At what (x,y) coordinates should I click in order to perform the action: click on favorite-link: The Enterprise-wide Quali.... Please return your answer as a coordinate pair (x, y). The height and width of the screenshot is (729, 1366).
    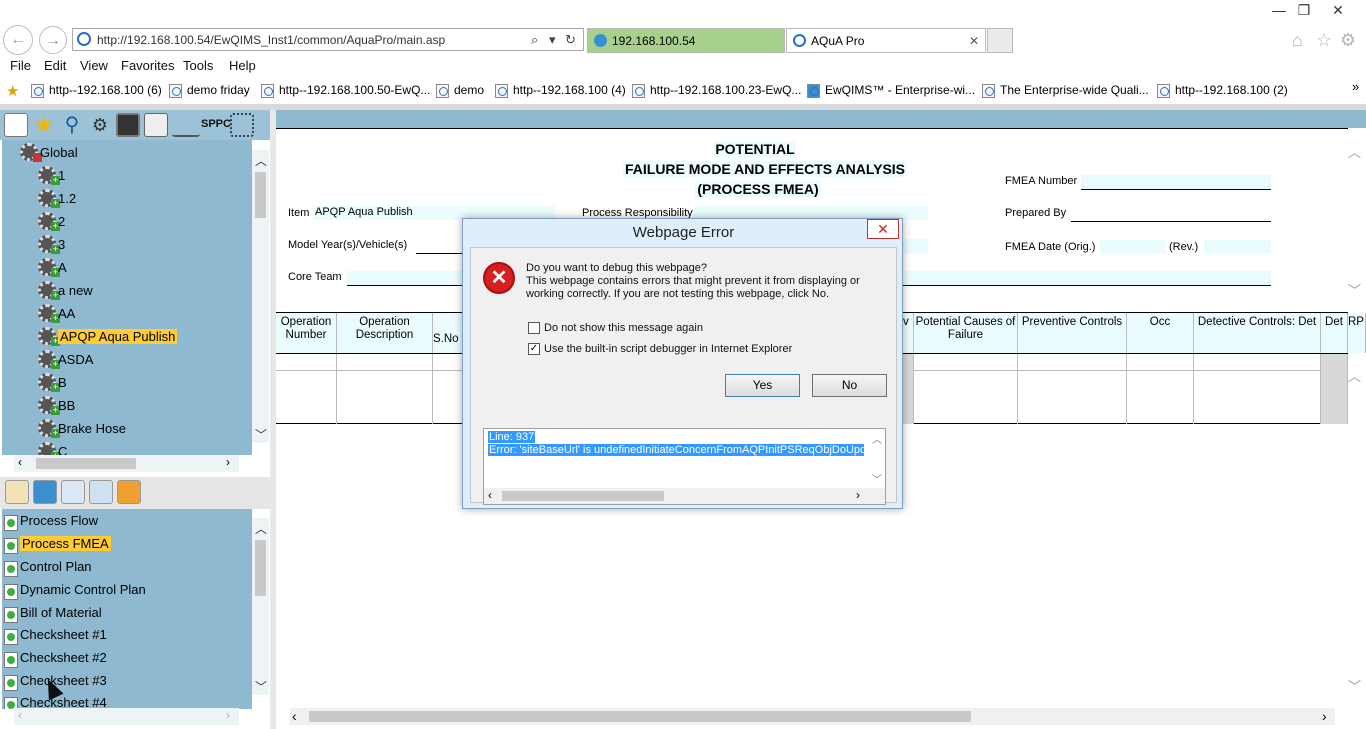
    Looking at the image, I should click on (1065, 90).